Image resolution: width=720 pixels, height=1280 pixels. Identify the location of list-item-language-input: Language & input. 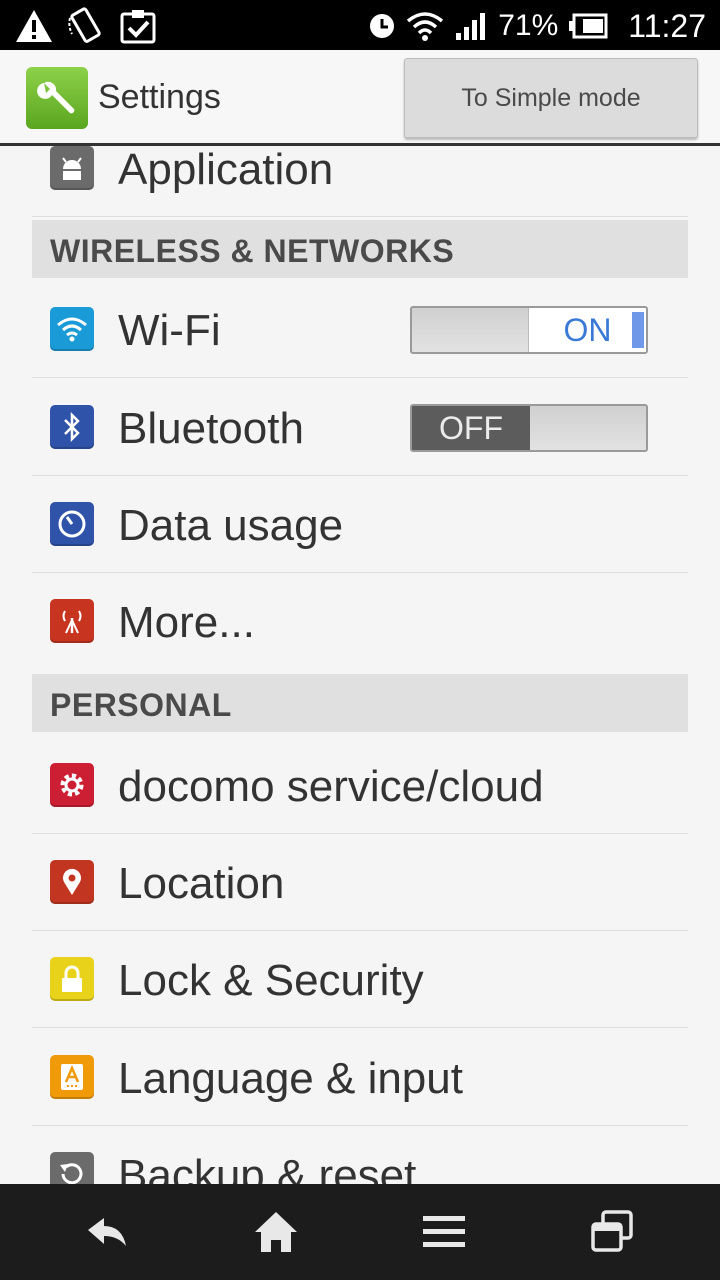
(360, 1077).